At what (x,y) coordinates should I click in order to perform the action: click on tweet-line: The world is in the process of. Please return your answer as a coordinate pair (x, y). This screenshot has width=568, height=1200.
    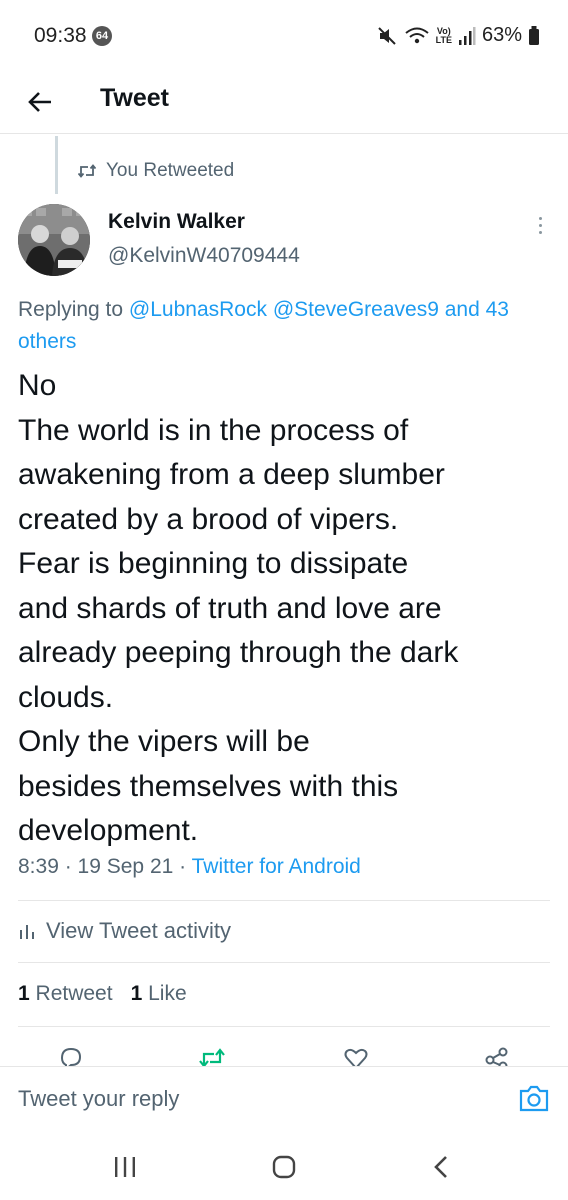
    Looking at the image, I should click on (213, 430).